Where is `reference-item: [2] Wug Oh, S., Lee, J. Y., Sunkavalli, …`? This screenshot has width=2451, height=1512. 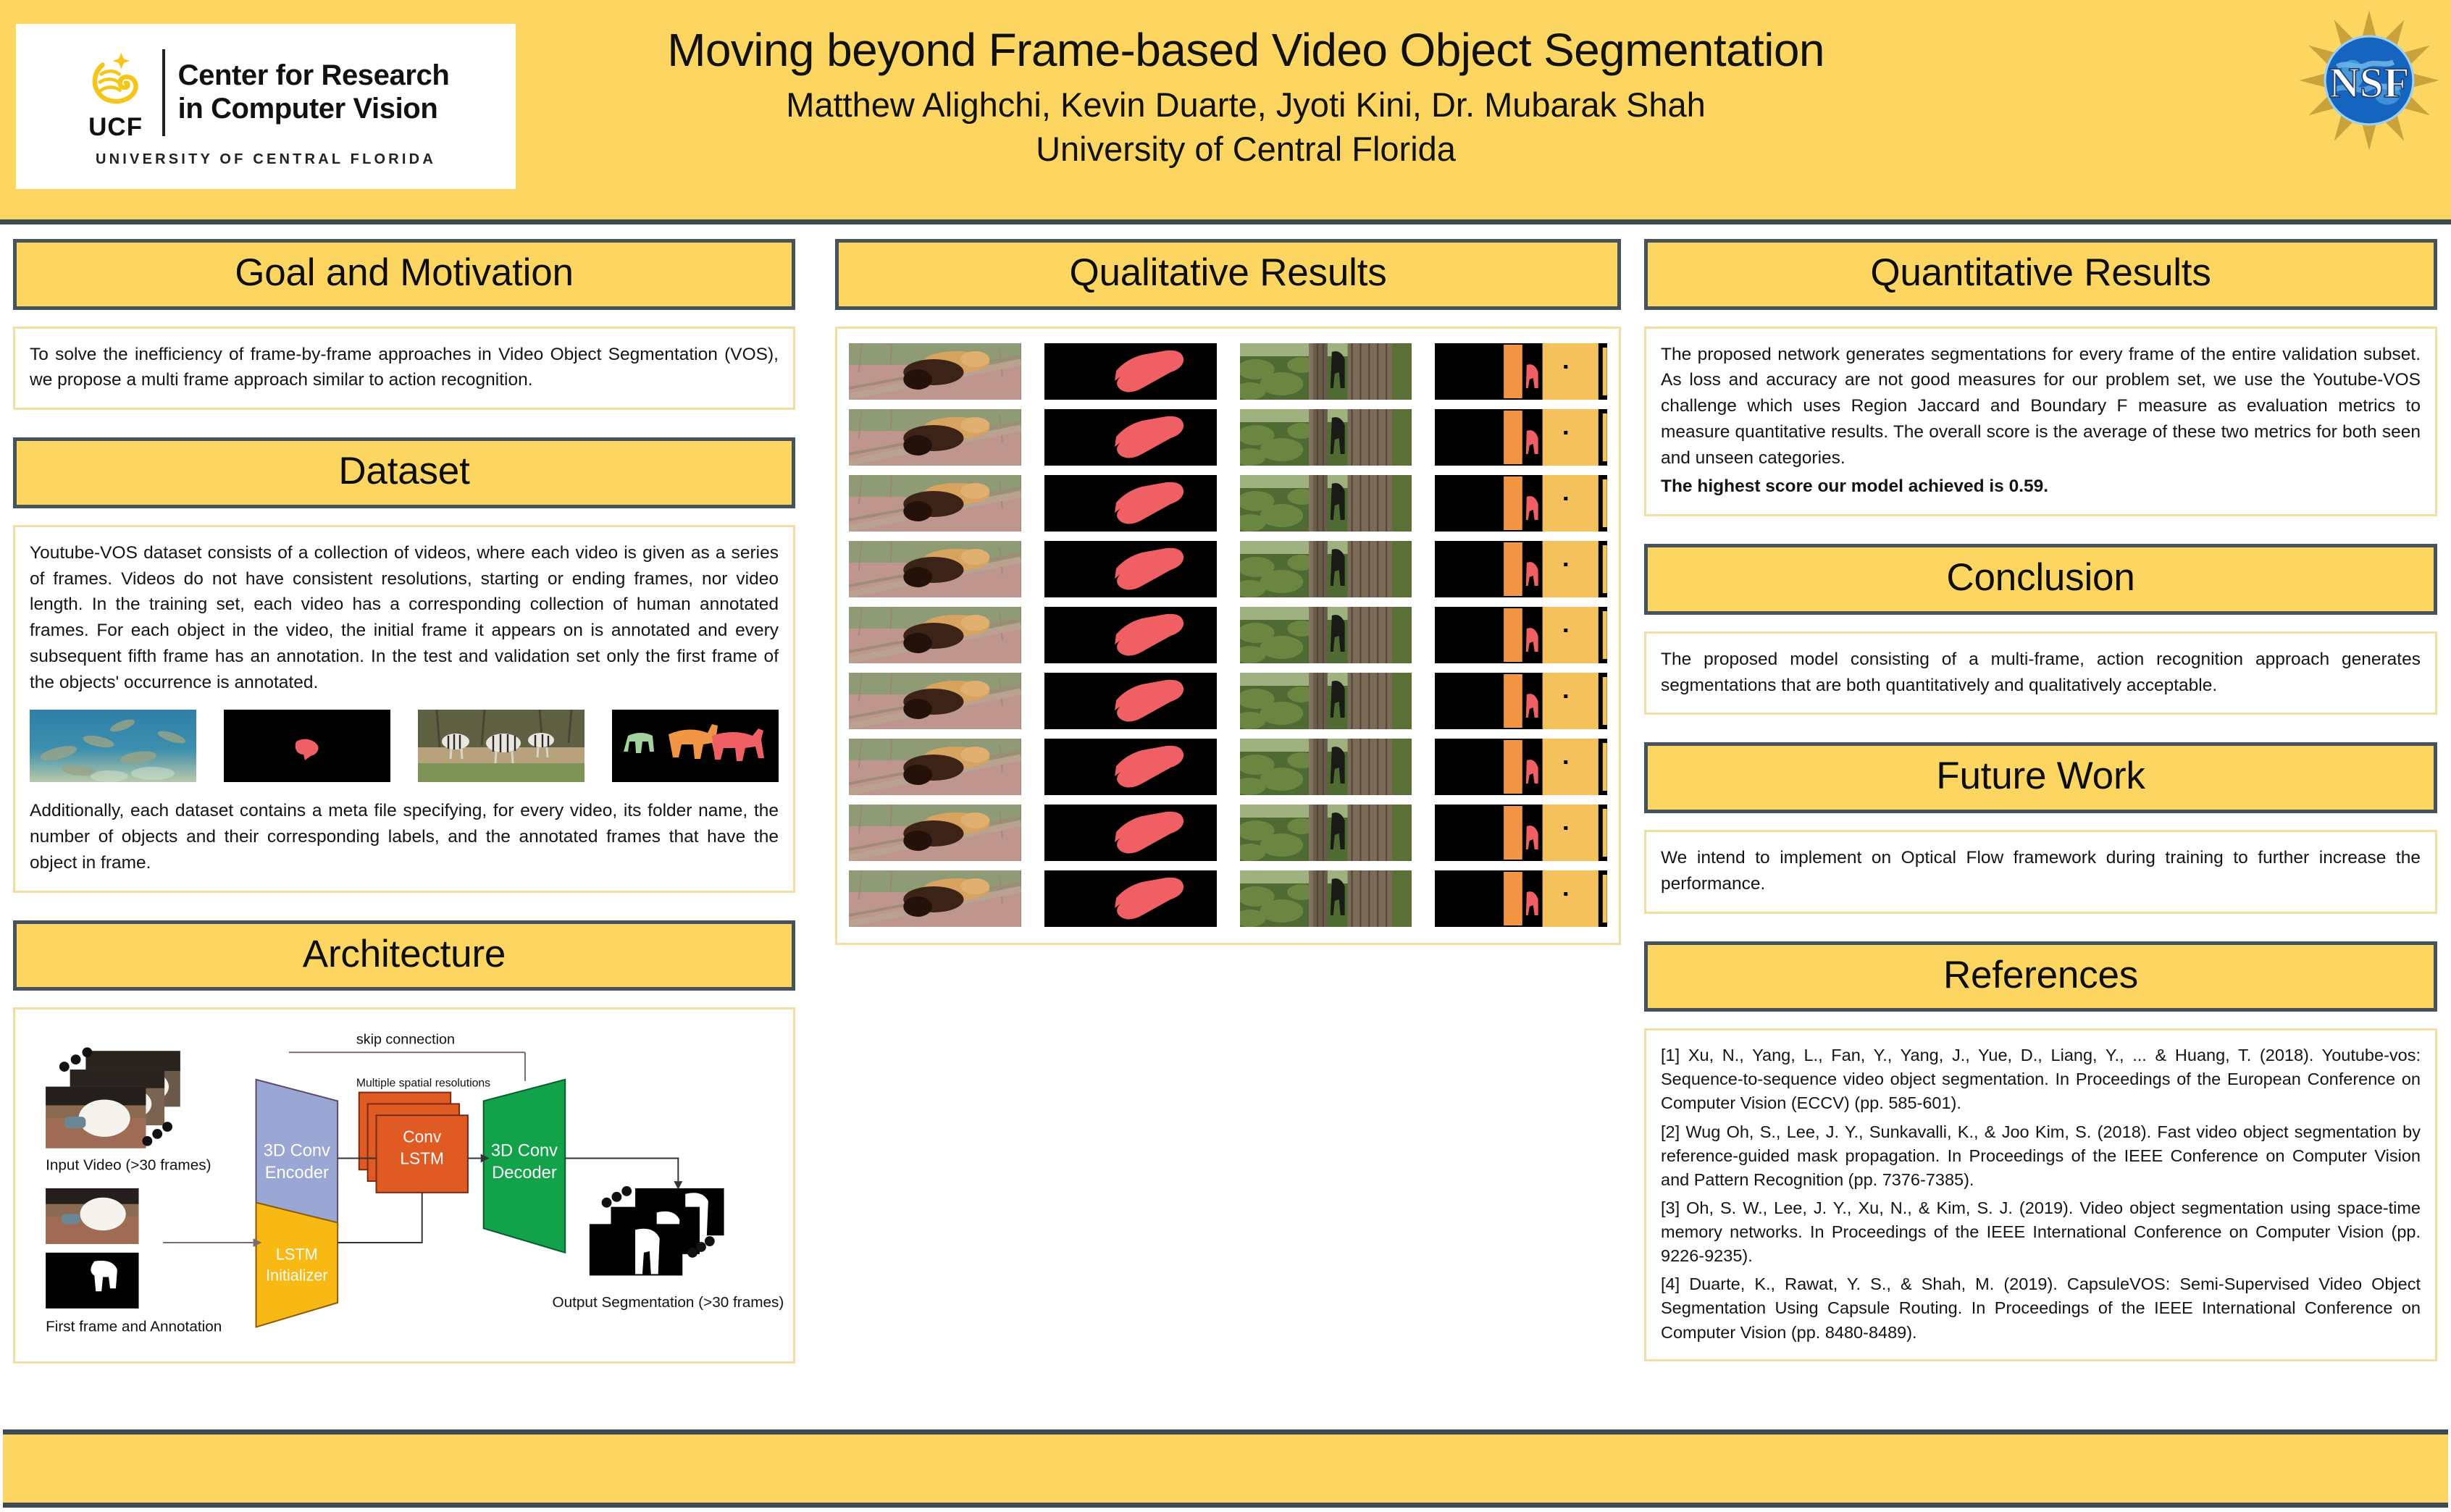 reference-item: [2] Wug Oh, S., Lee, J. Y., Sunkavalli, … is located at coordinates (2041, 1155).